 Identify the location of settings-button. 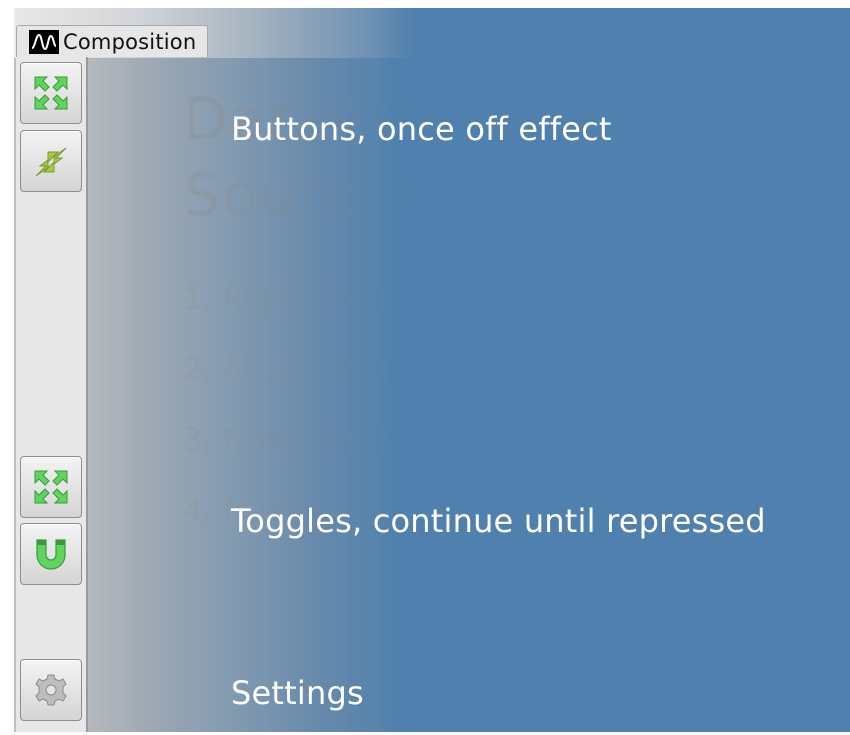
(51, 690).